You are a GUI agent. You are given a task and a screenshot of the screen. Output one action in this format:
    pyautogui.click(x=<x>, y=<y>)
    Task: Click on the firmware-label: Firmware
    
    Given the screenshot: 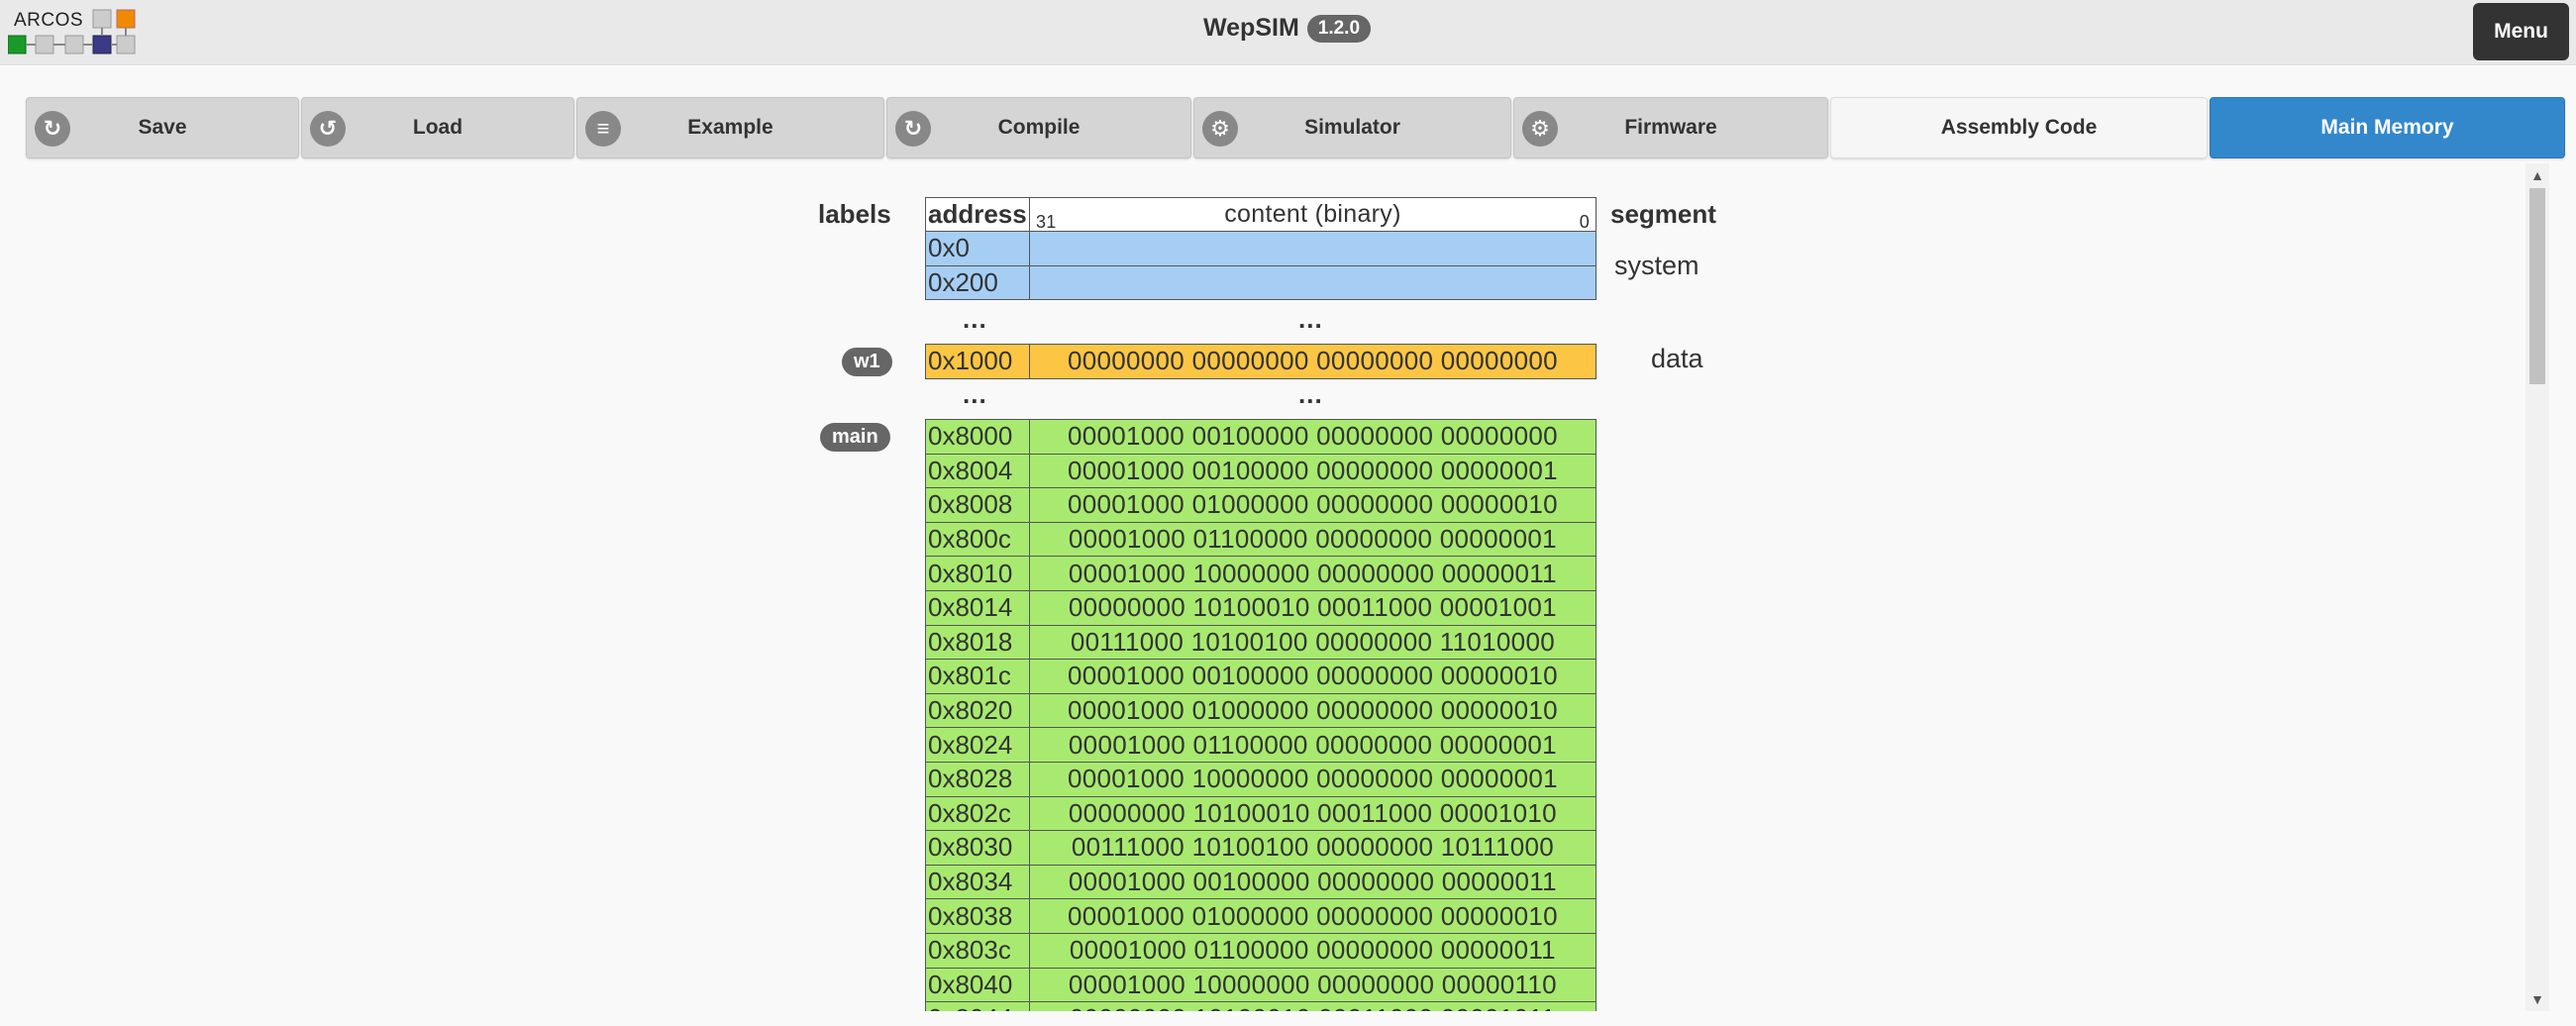 What is the action you would take?
    pyautogui.click(x=1670, y=128)
    